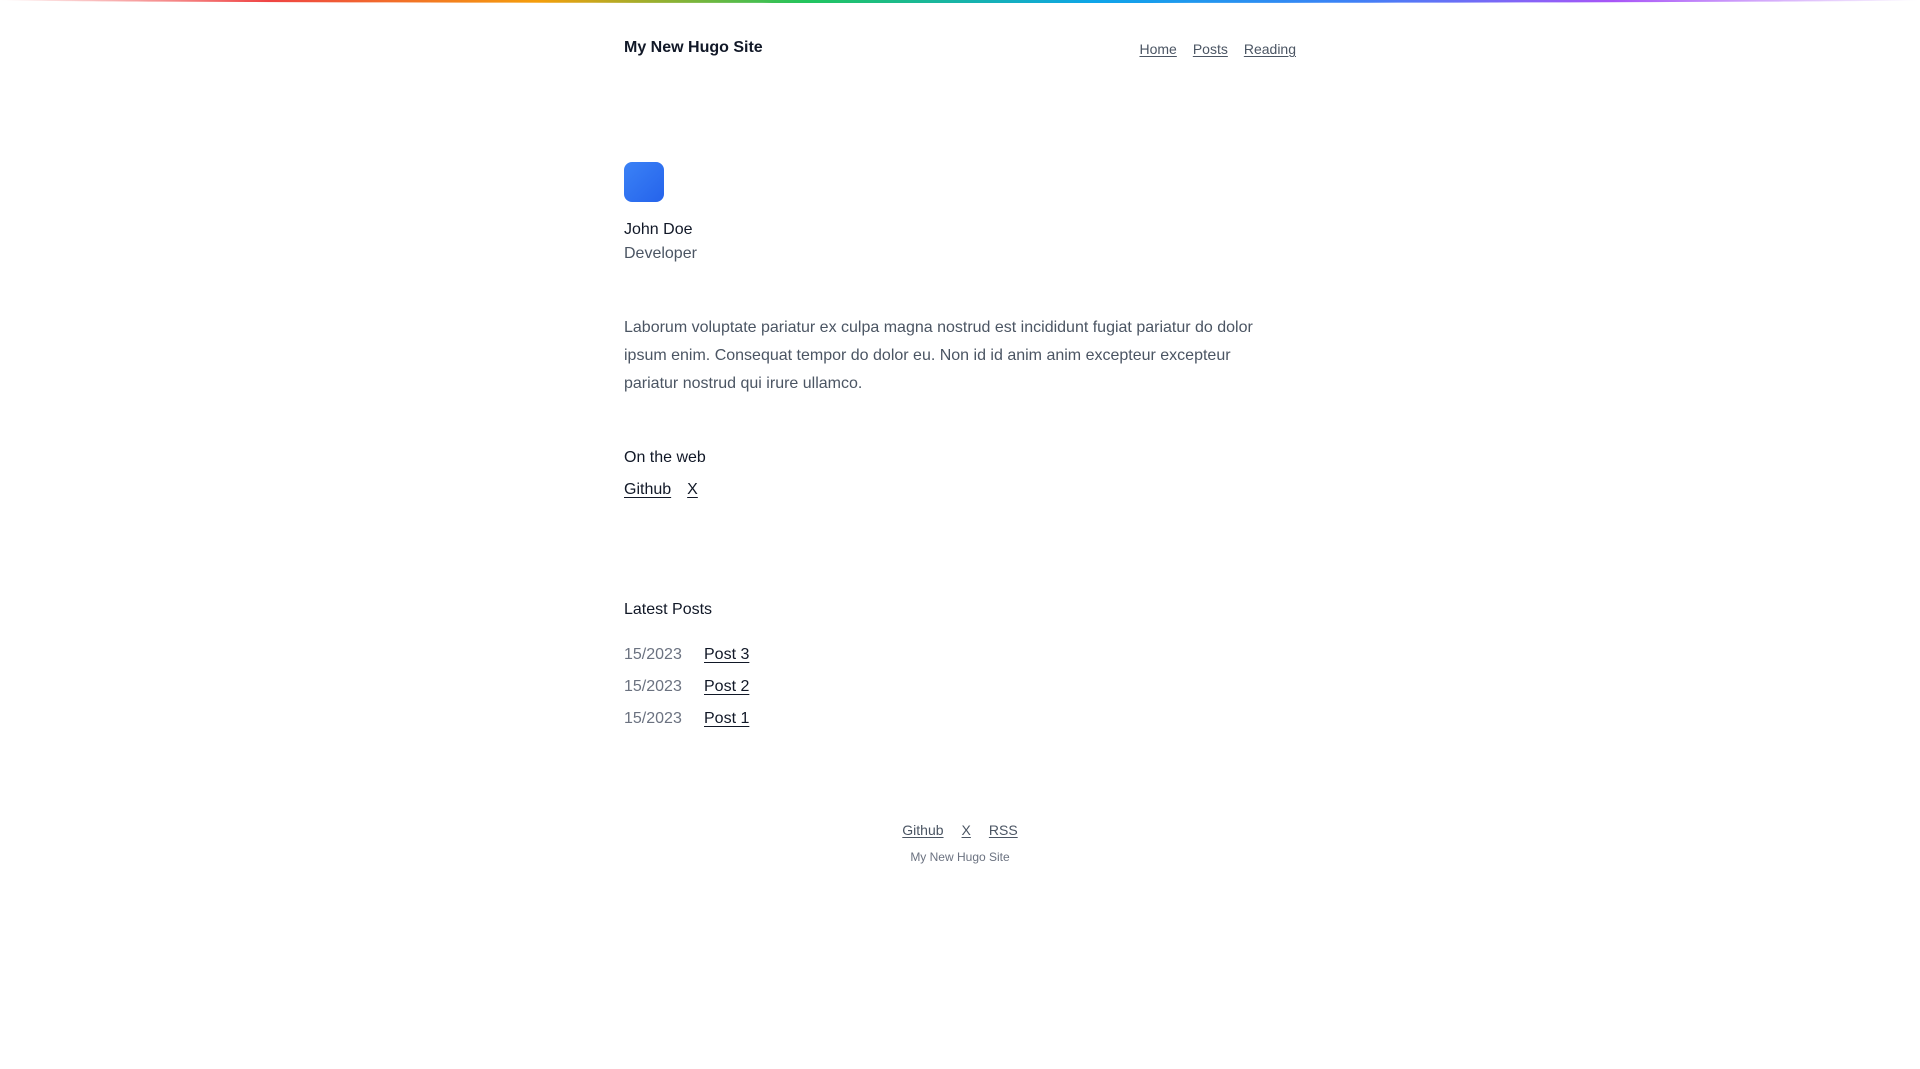 This screenshot has height=1069, width=1920. Describe the element at coordinates (660, 253) in the screenshot. I see `profile-role: Developer` at that location.